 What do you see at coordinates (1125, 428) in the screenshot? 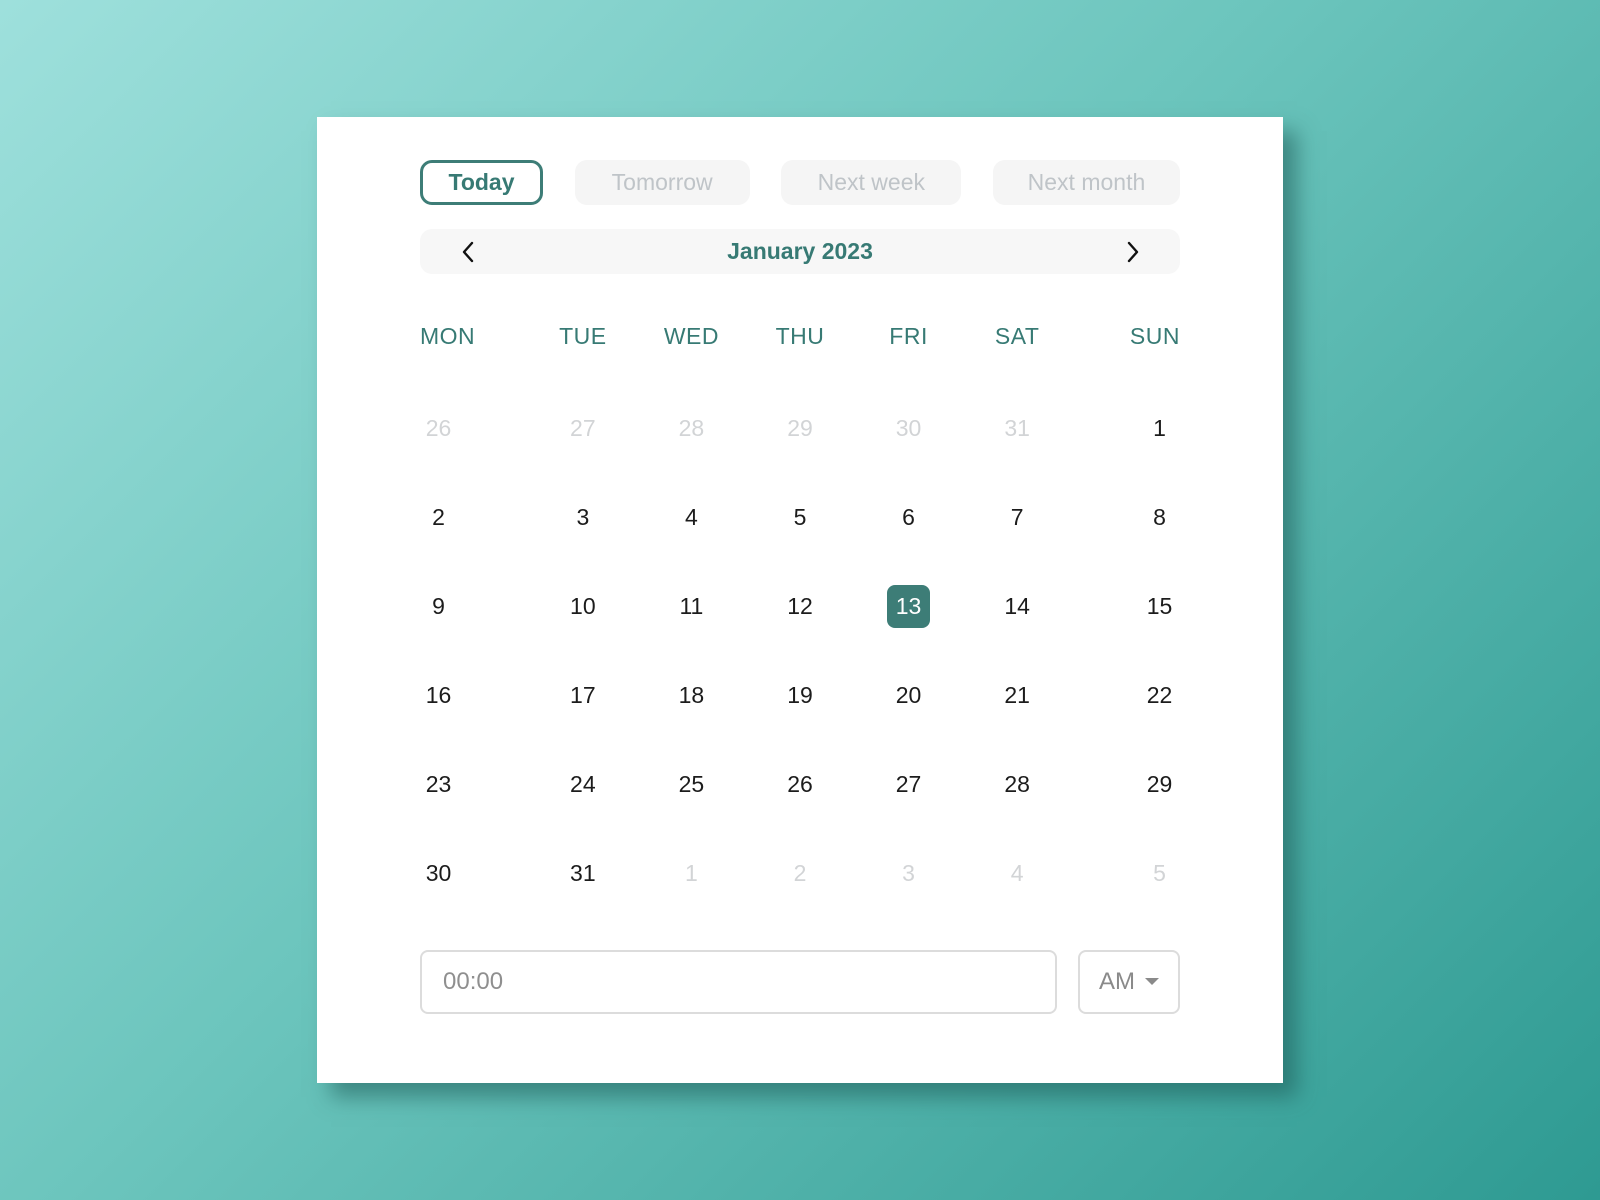
I see `day-cell: 1` at bounding box center [1125, 428].